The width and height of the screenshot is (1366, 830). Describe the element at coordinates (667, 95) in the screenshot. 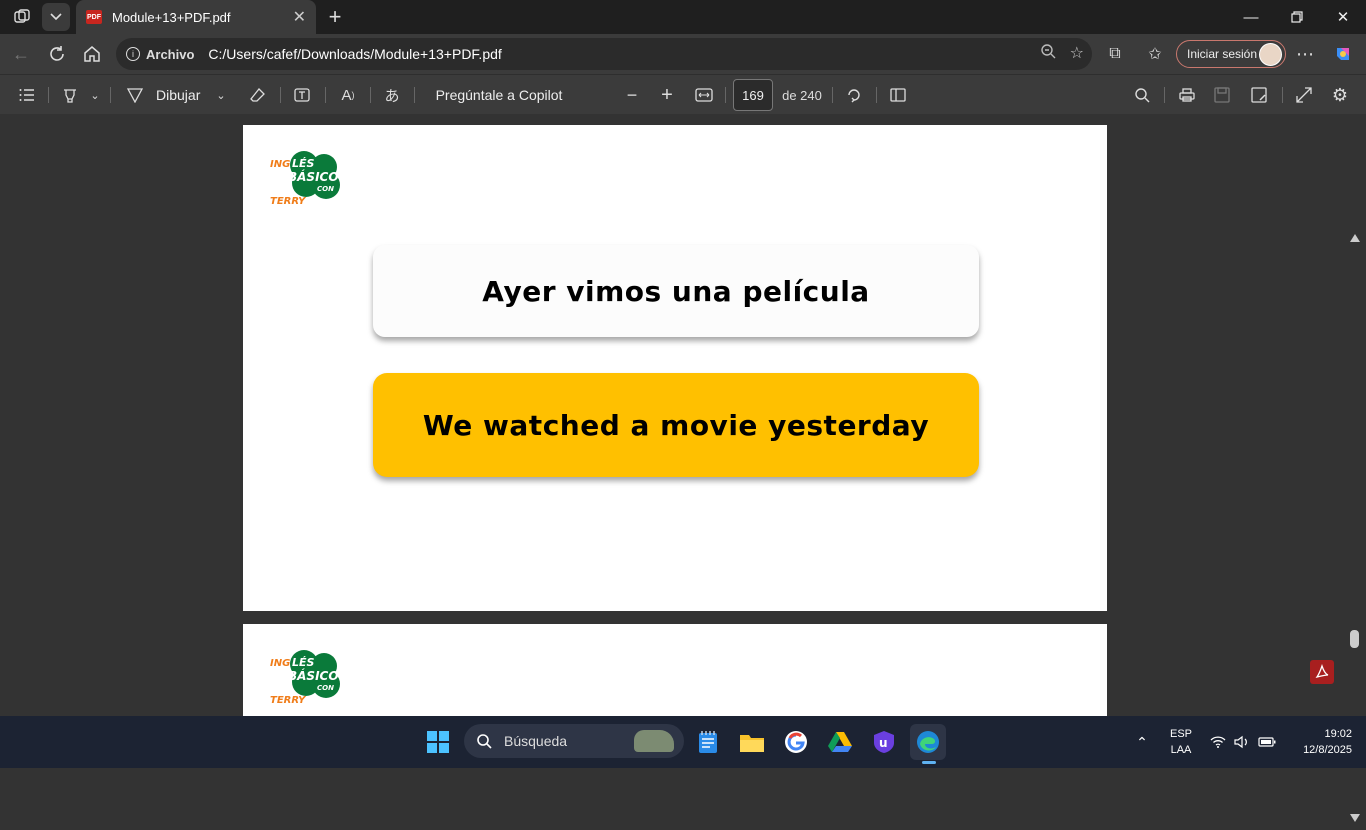

I see `zoom-in-icon: +` at that location.